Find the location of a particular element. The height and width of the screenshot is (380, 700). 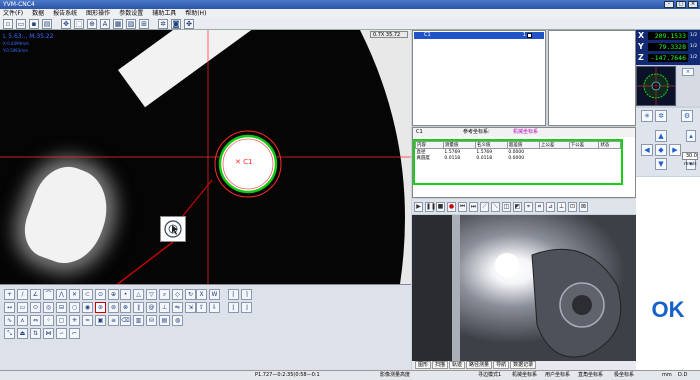

step-icon: ⌐ is located at coordinates (74, 333).